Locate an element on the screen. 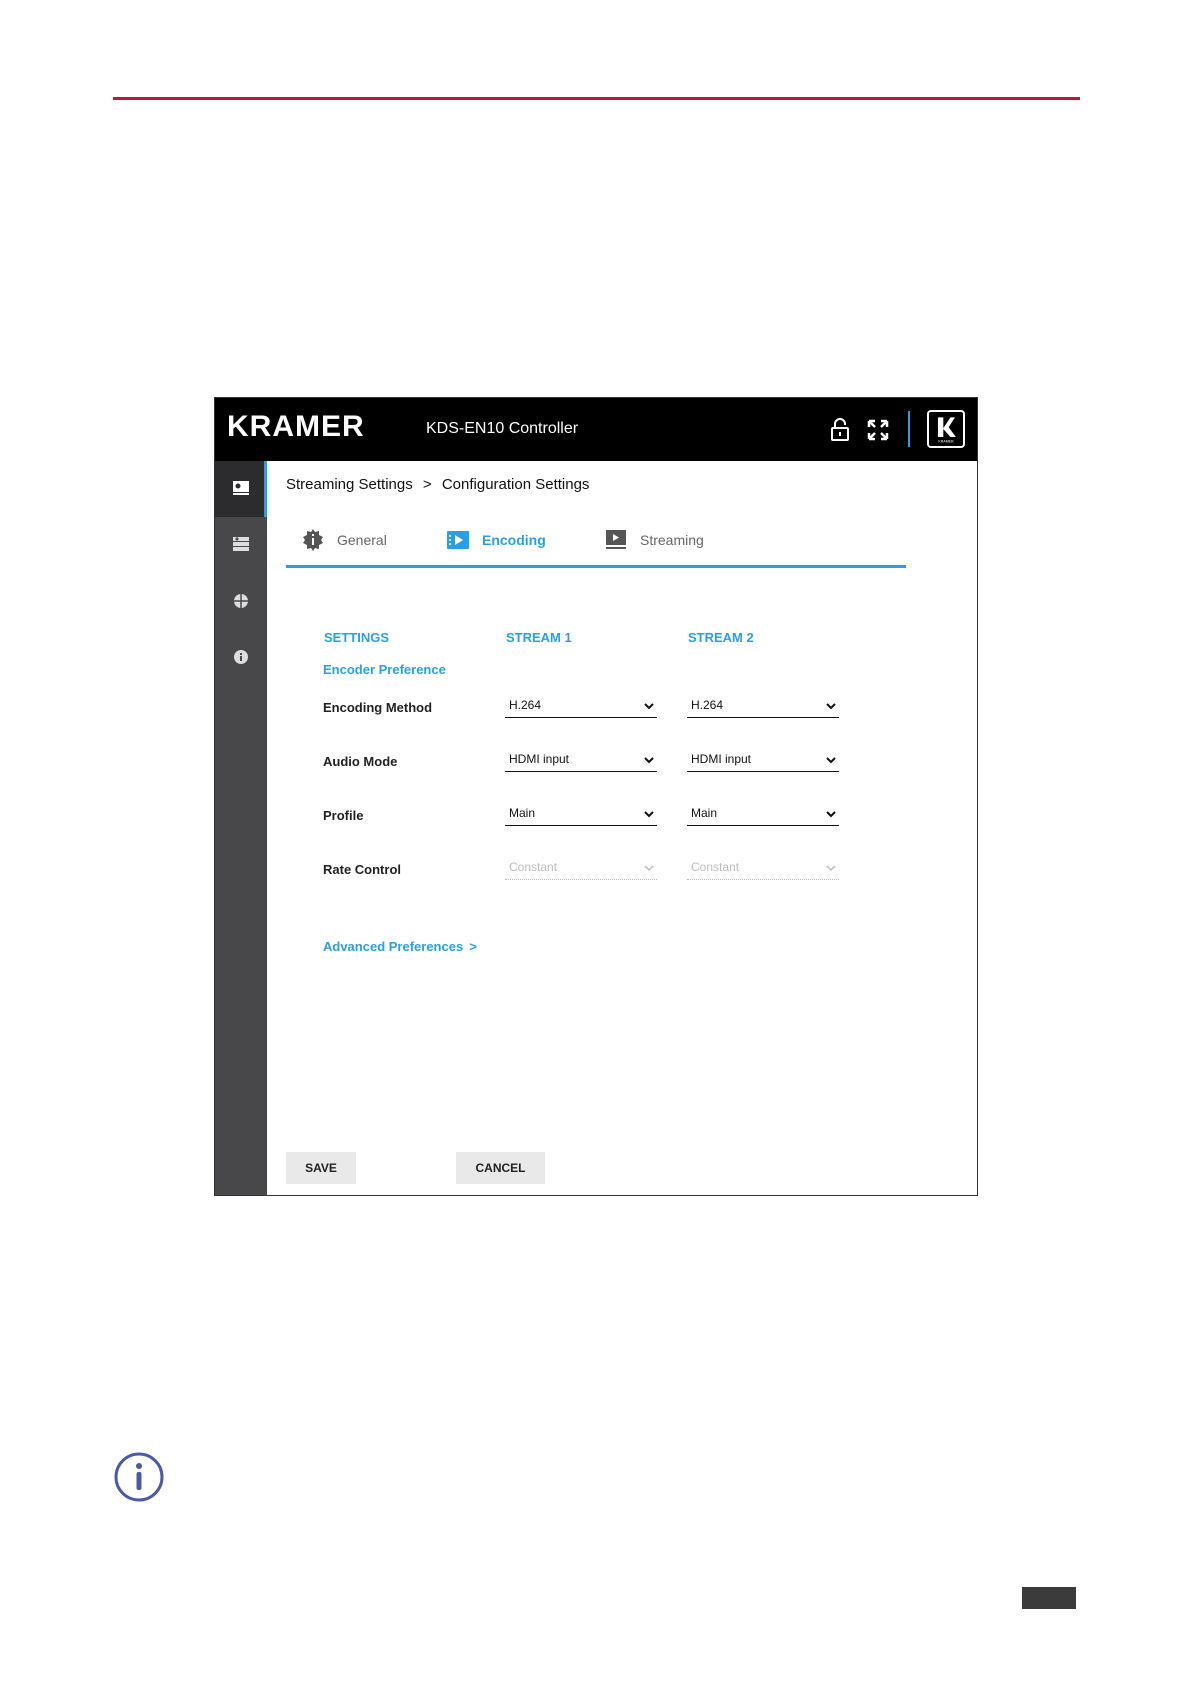 The width and height of the screenshot is (1192, 1686). tab-encoding-label: Encoding is located at coordinates (514, 540).